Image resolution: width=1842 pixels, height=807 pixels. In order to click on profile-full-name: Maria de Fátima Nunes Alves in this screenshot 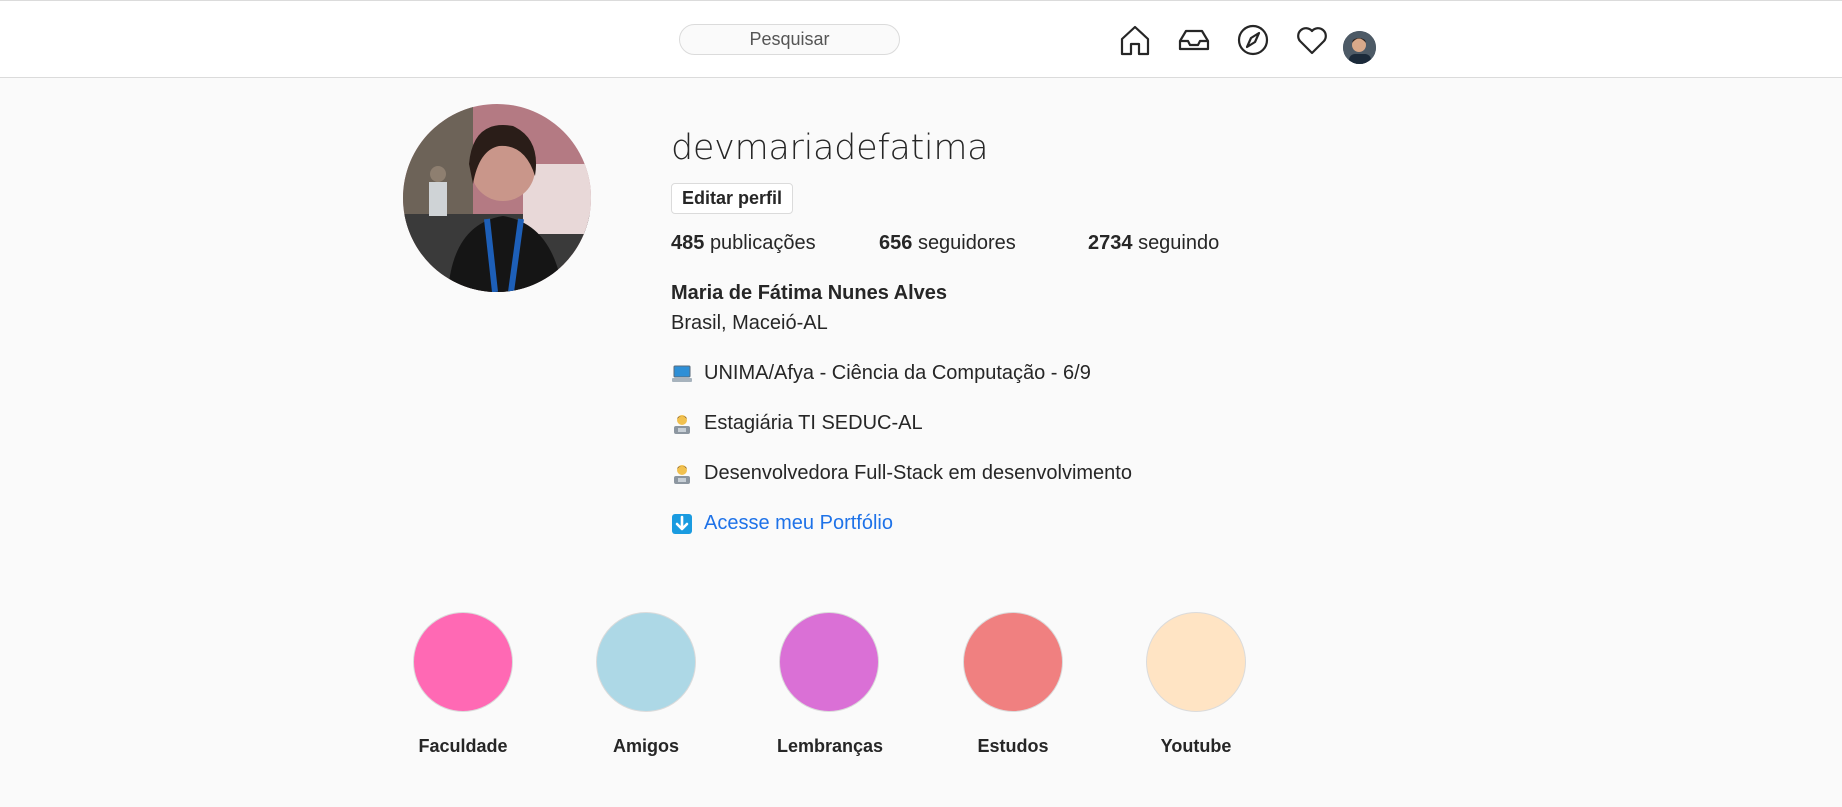, I will do `click(809, 293)`.